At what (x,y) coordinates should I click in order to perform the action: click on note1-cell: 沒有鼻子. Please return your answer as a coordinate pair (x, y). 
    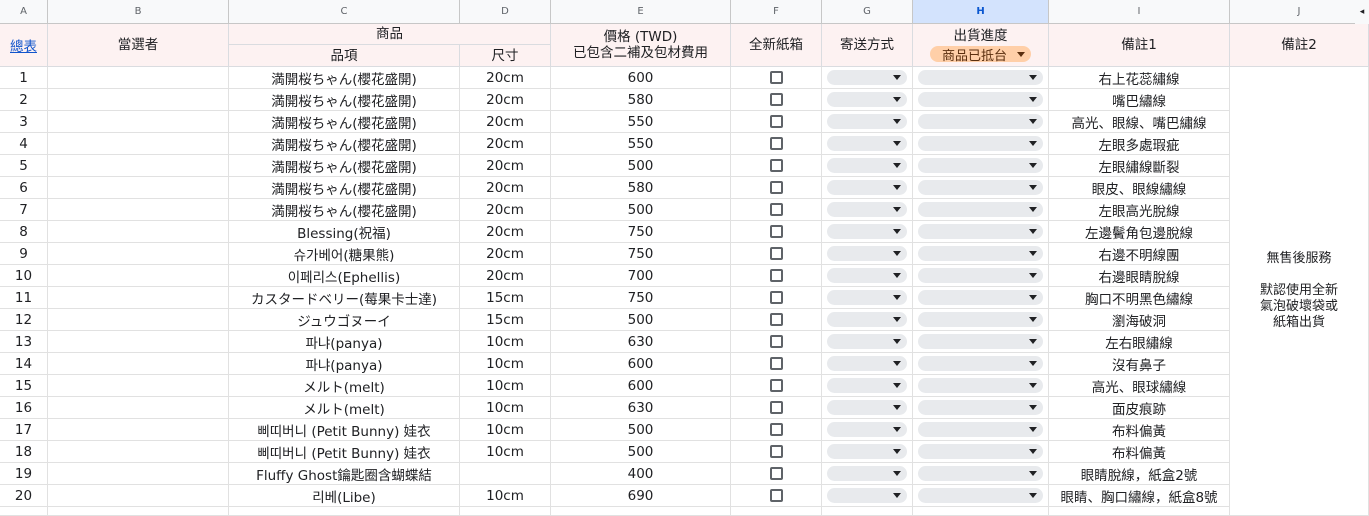
    Looking at the image, I should click on (1139, 364).